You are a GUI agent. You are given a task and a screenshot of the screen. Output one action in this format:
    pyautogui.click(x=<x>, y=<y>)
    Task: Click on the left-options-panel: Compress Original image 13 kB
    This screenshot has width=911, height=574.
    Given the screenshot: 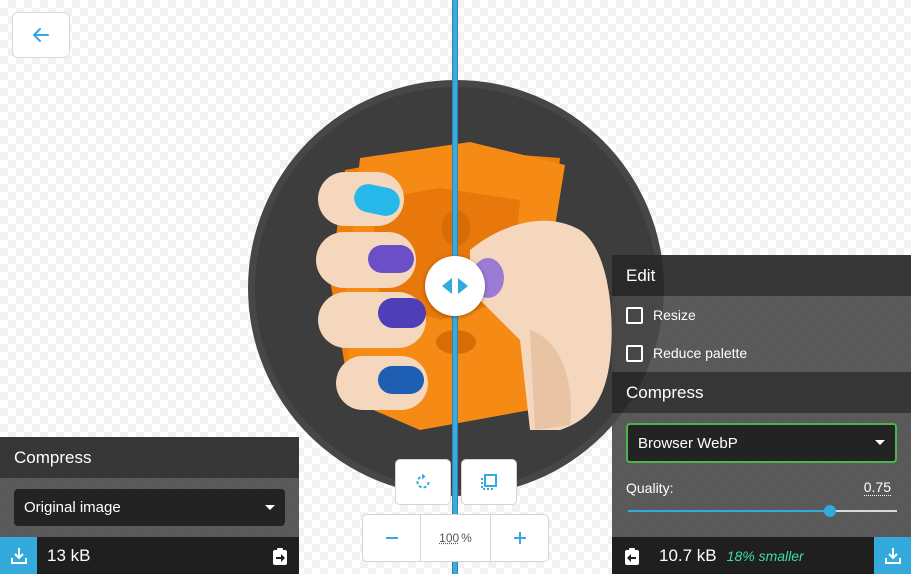 What is the action you would take?
    pyautogui.click(x=149, y=505)
    